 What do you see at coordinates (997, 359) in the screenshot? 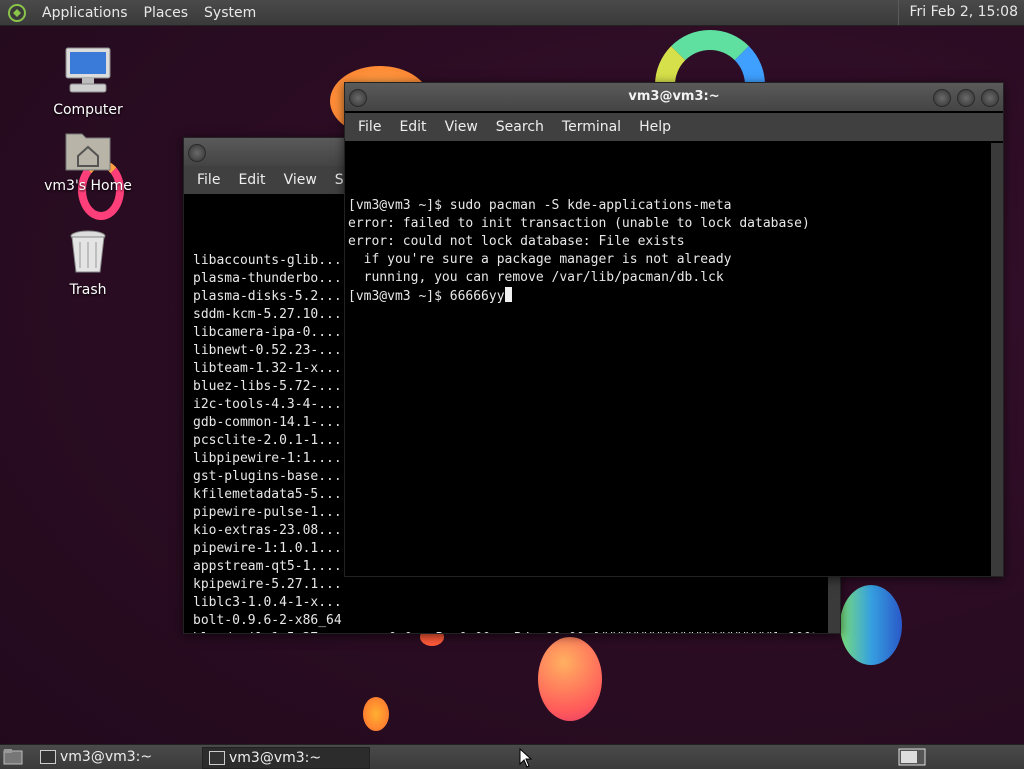
I see `scrollbar` at bounding box center [997, 359].